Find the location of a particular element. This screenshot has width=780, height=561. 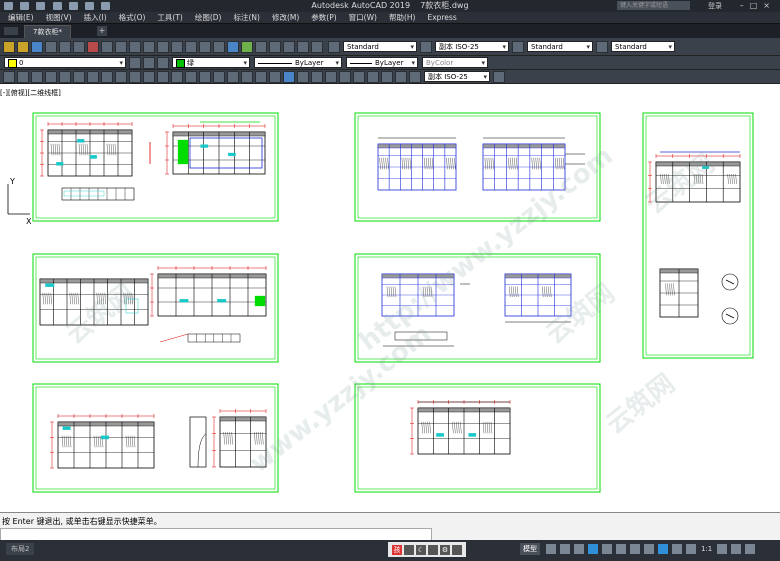

snap-icon is located at coordinates (565, 549).